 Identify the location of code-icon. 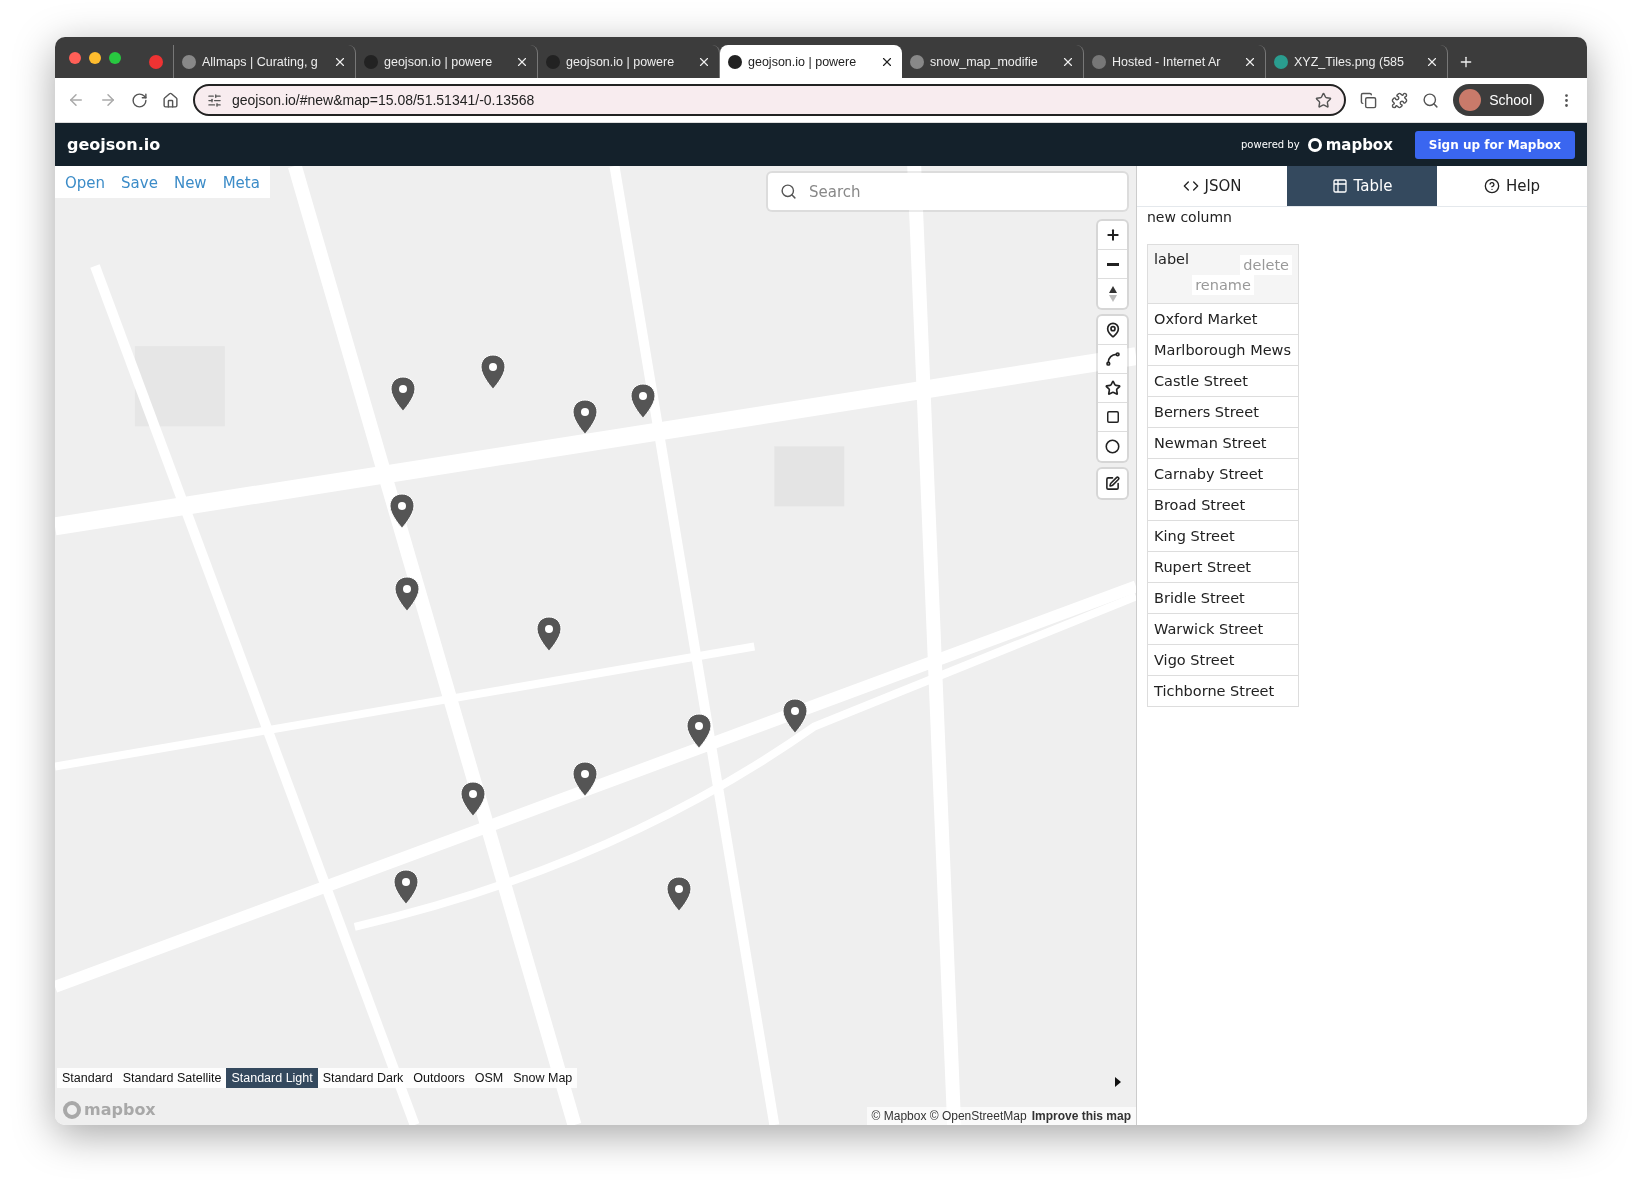
(1190, 186).